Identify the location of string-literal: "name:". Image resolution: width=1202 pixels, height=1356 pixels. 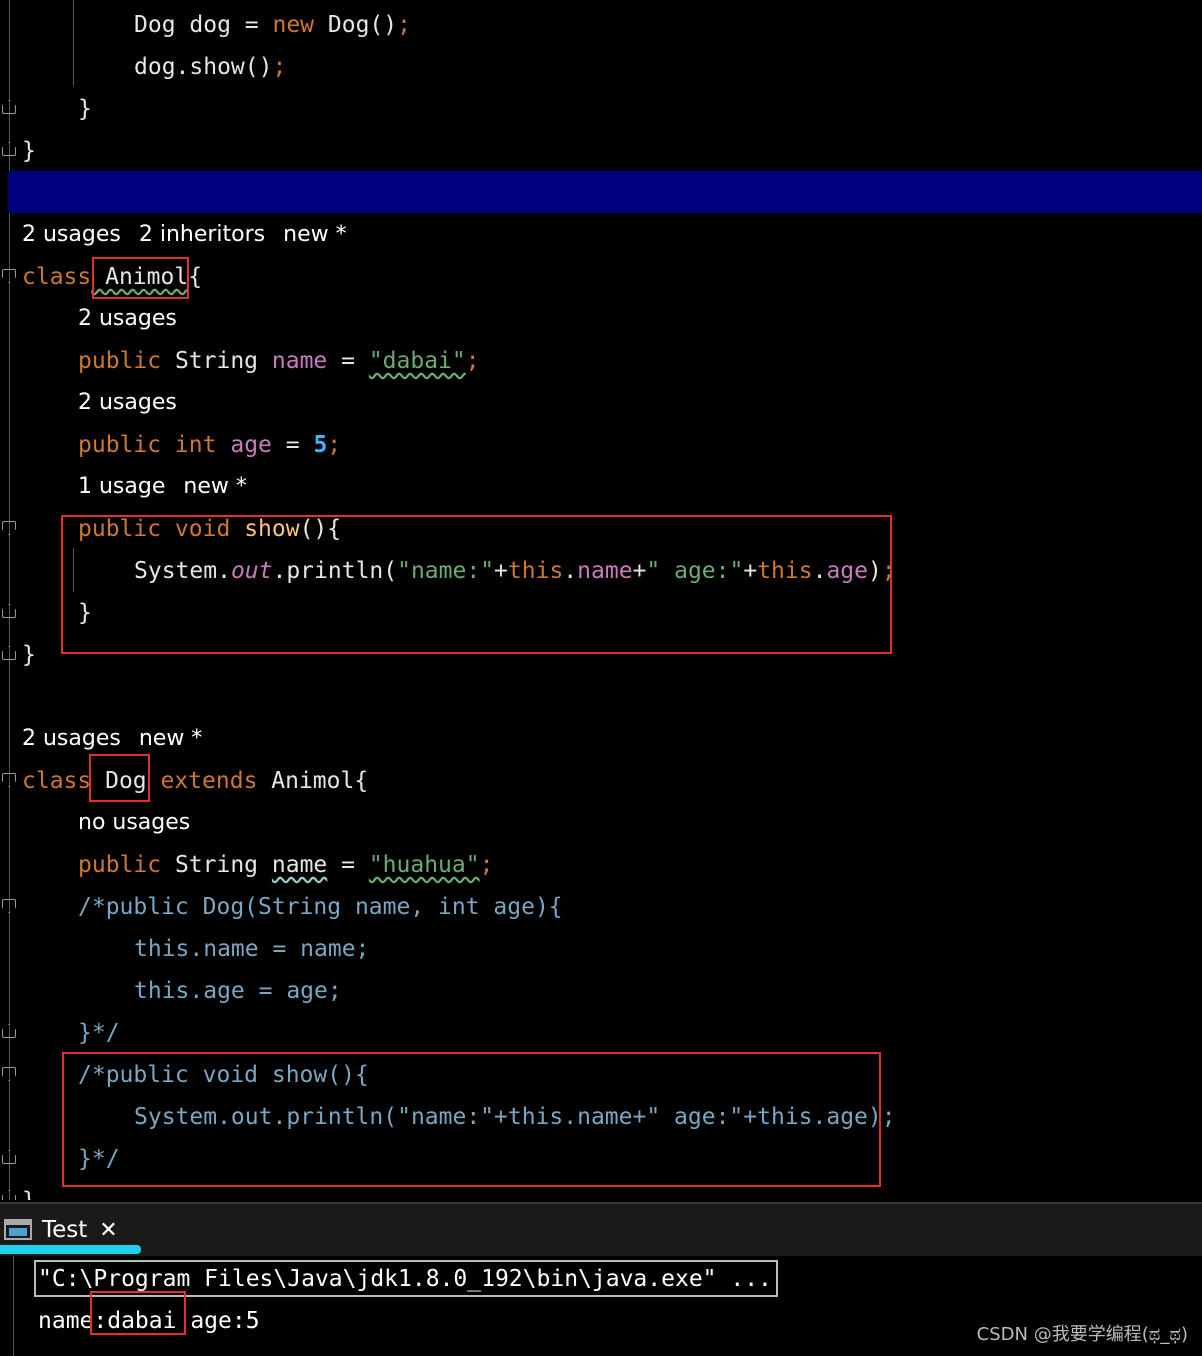
(446, 571).